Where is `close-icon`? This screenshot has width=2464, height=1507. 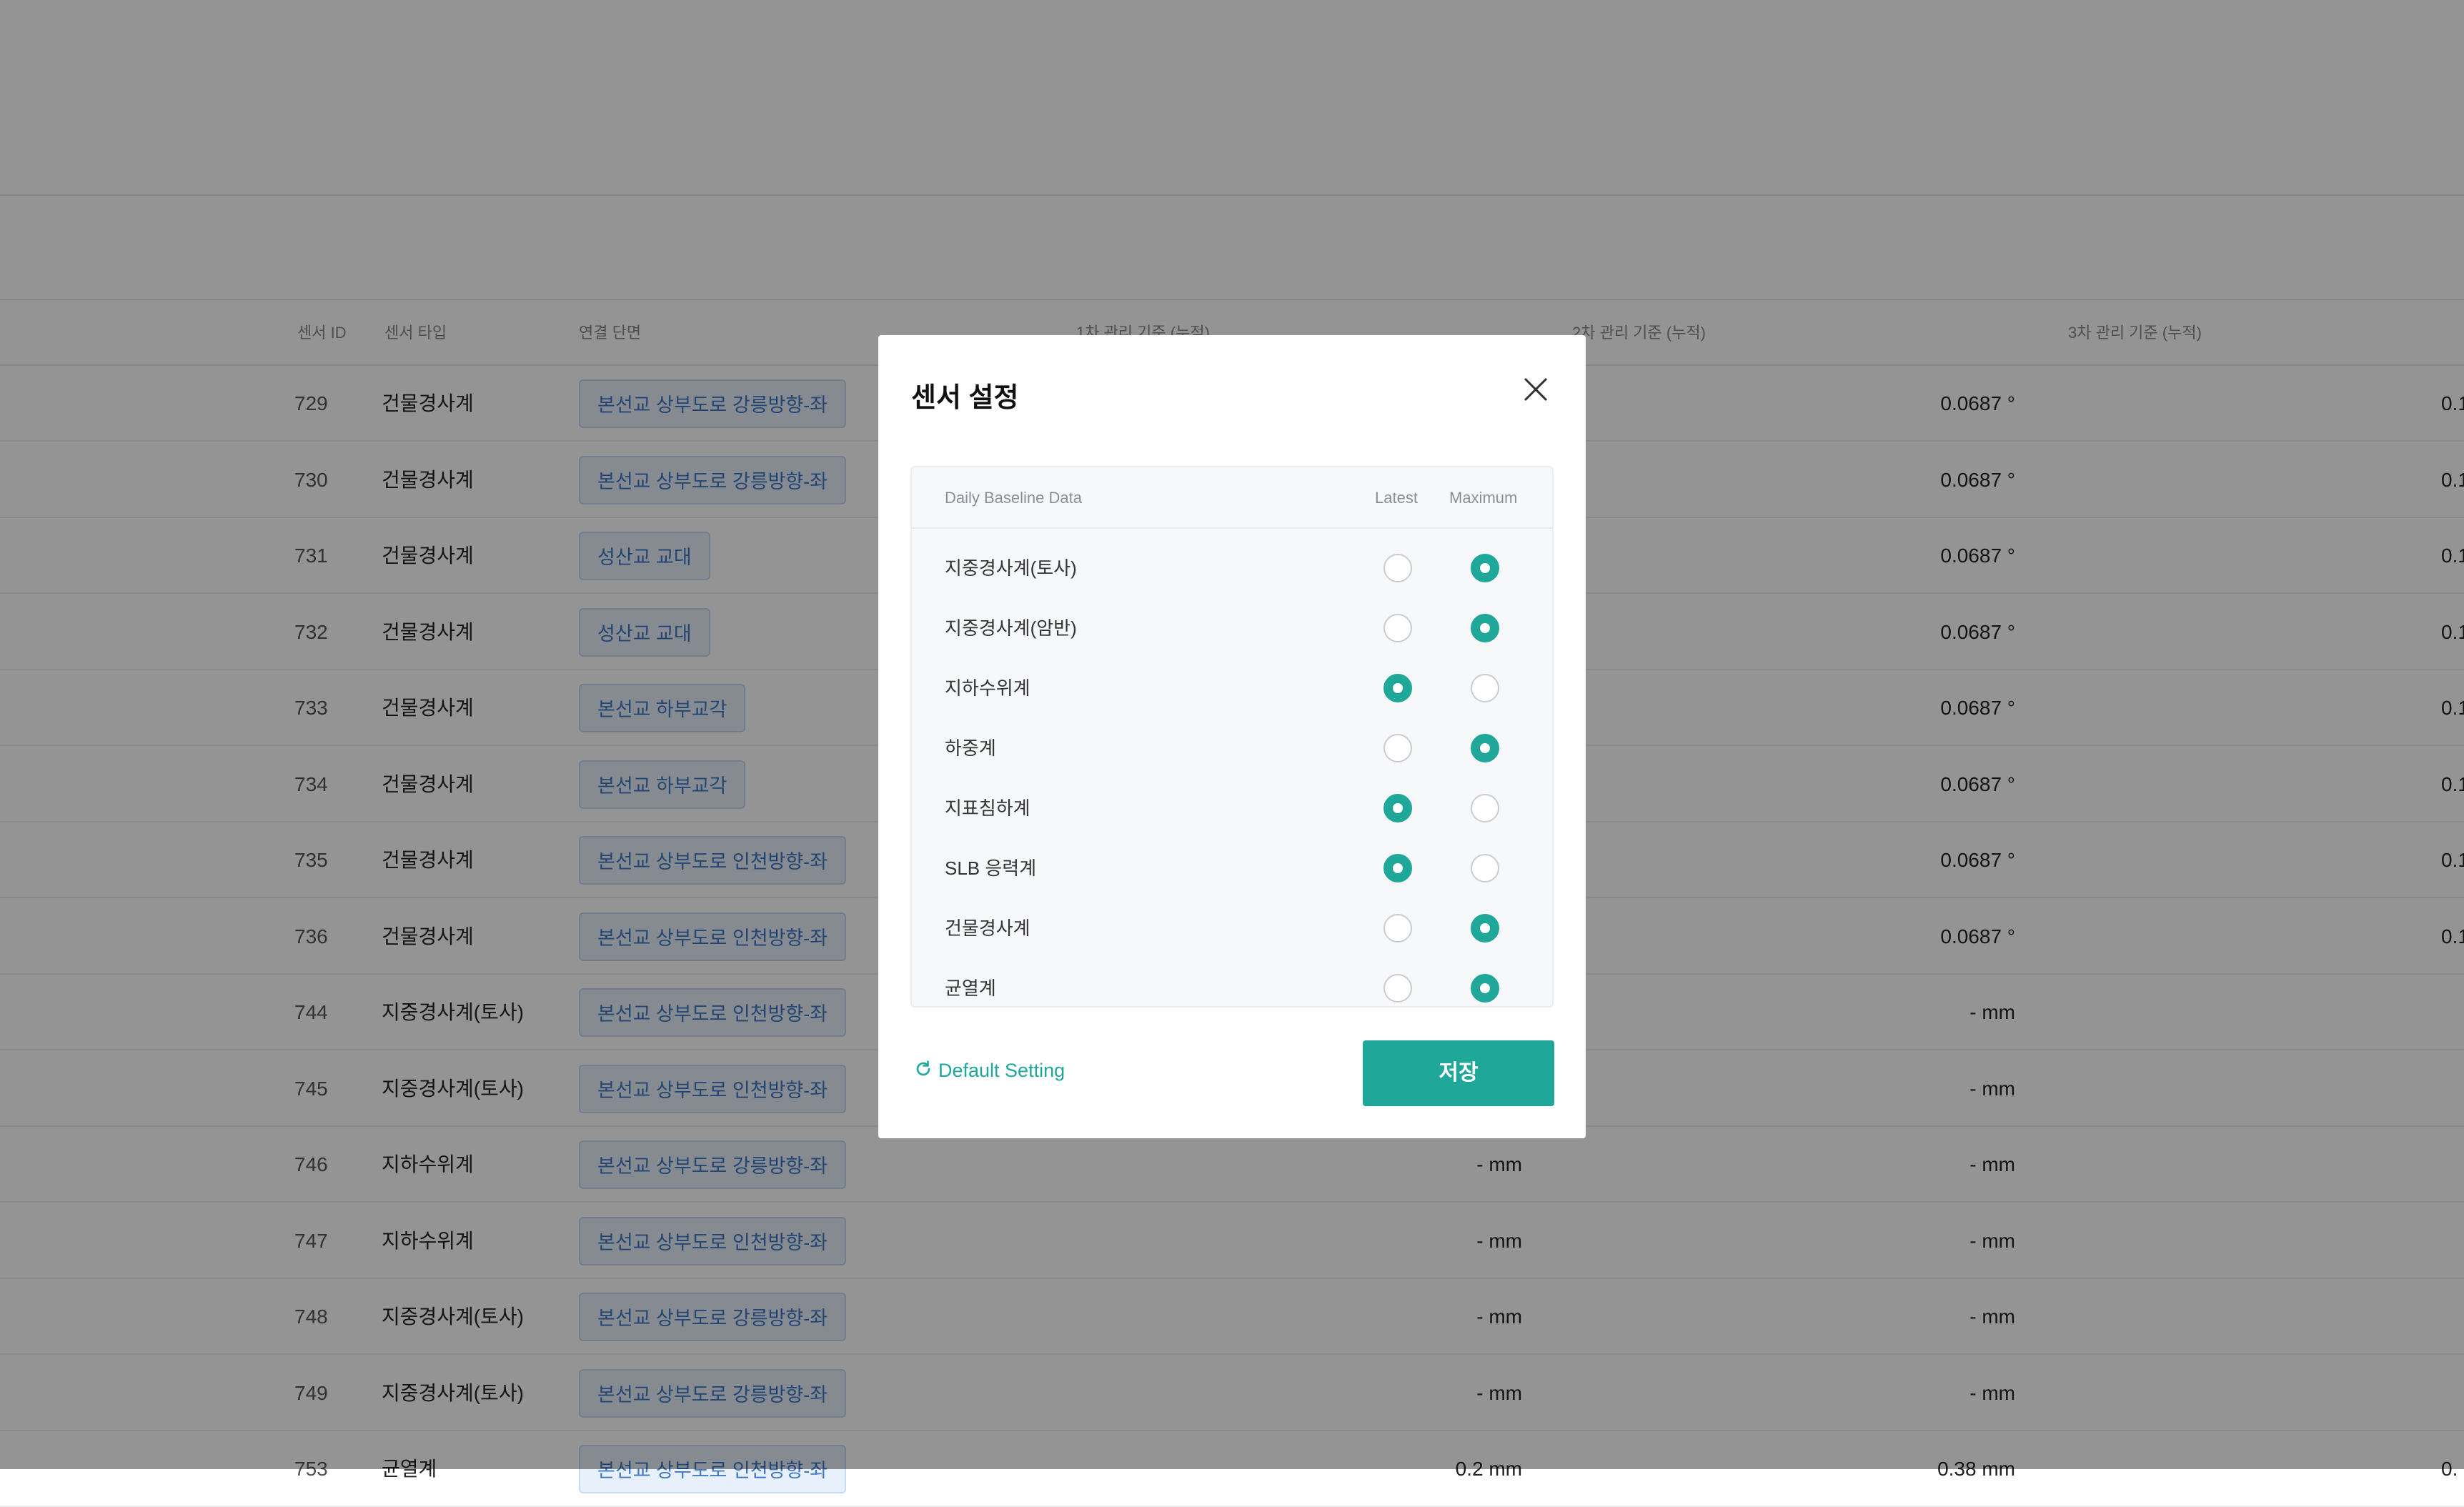 close-icon is located at coordinates (1536, 389).